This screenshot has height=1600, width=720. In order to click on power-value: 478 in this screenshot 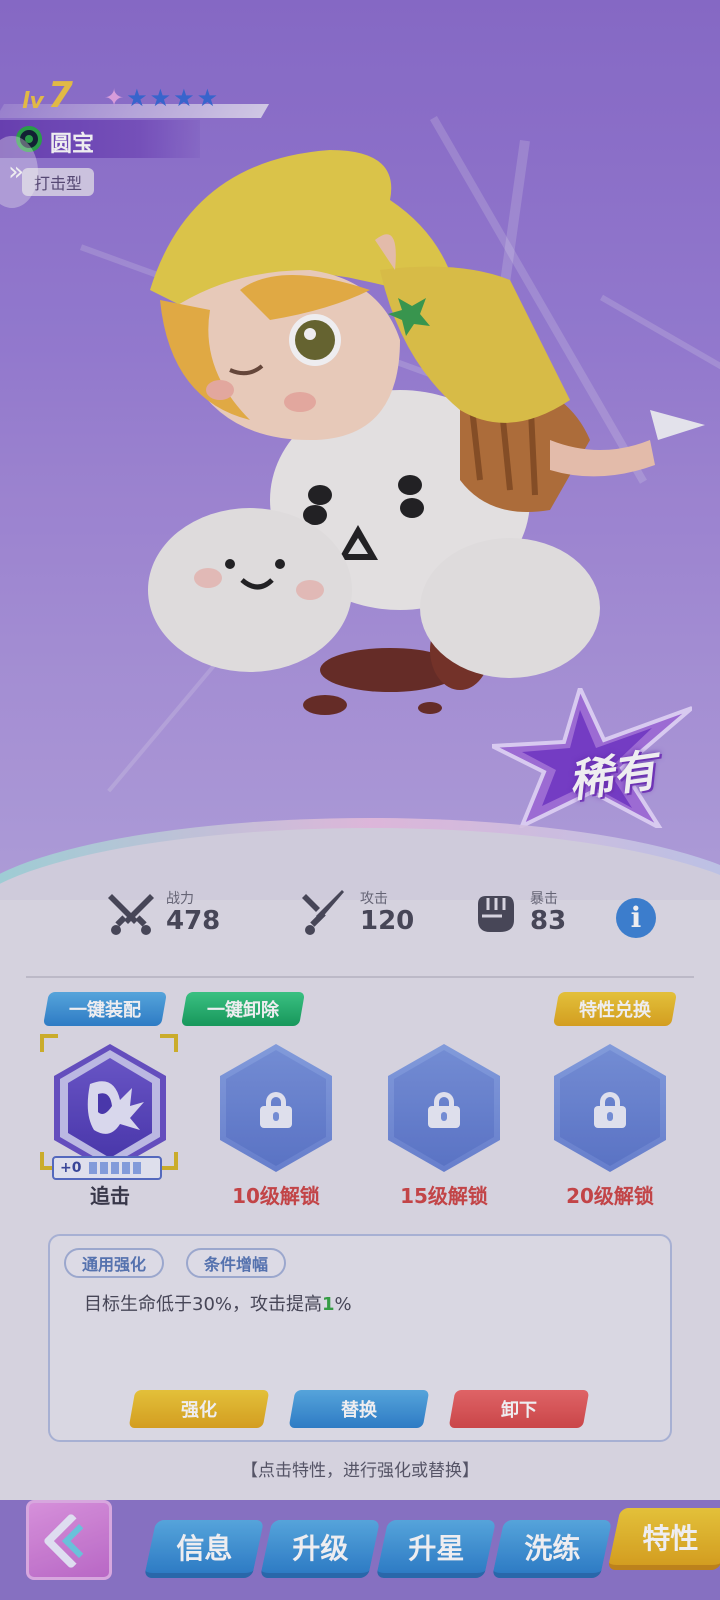, I will do `click(193, 921)`.